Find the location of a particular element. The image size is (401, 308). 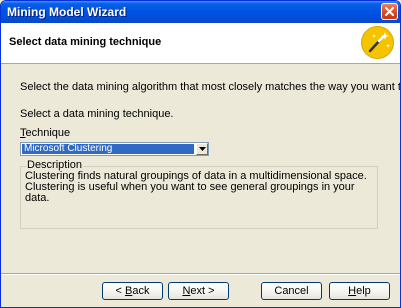

close-icon is located at coordinates (389, 11).